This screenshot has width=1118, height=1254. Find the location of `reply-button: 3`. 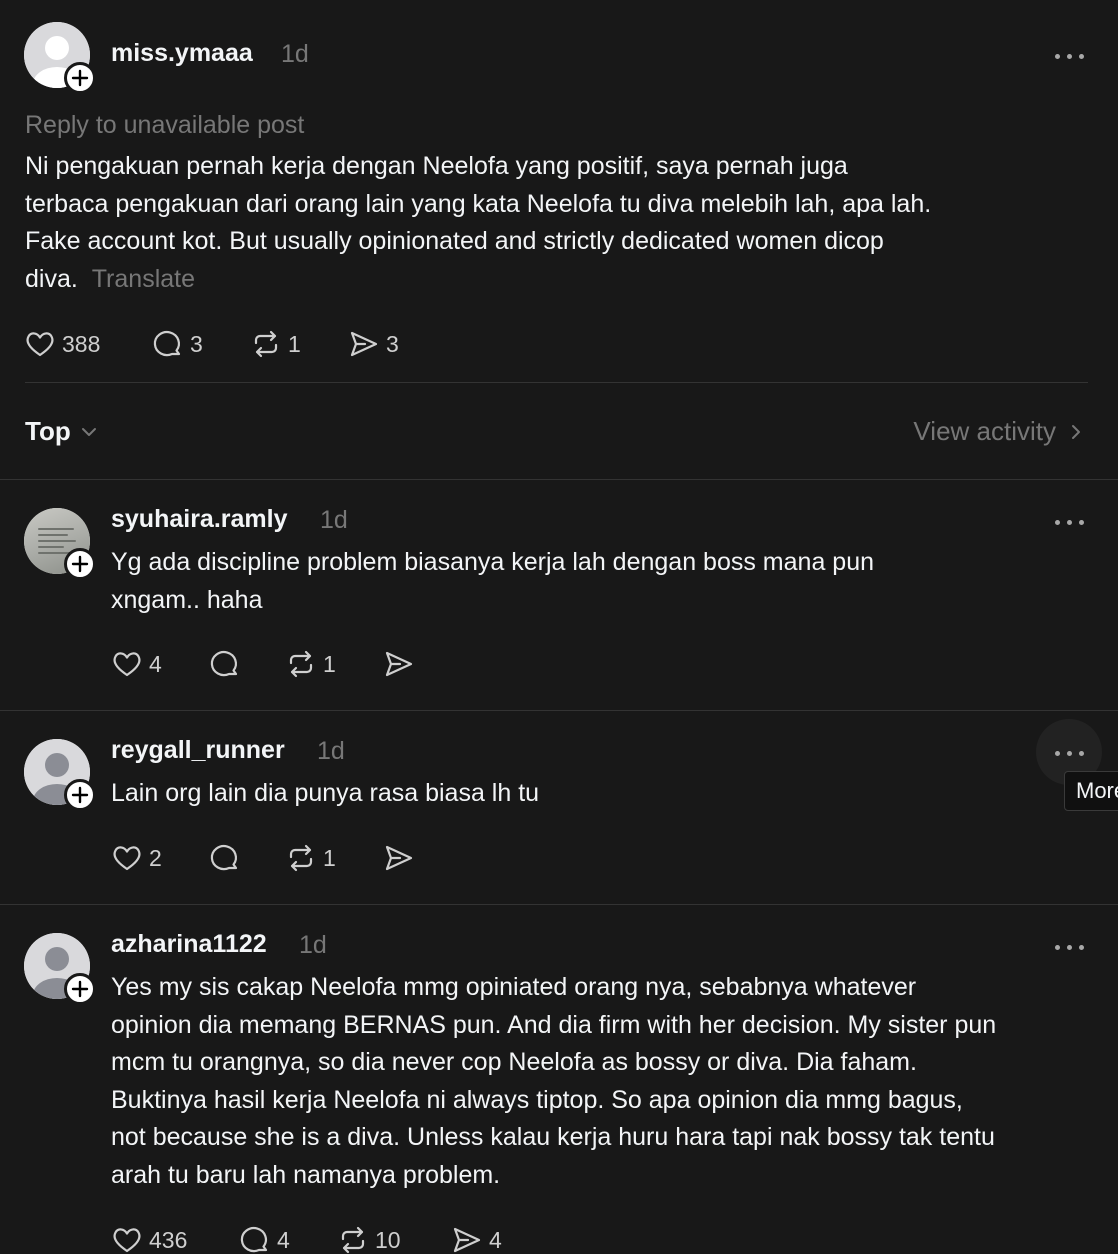

reply-button: 3 is located at coordinates (177, 344).